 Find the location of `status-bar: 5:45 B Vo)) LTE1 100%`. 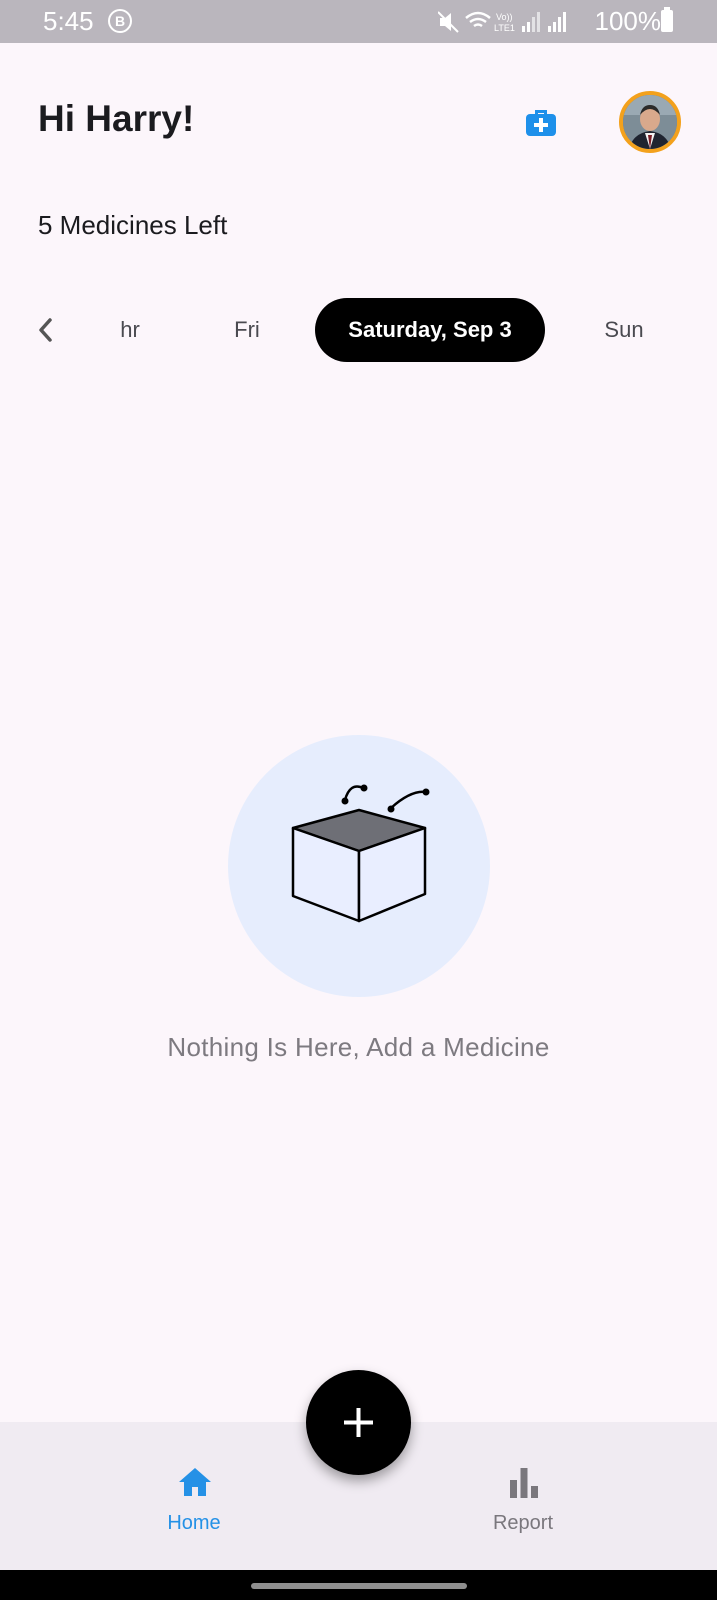

status-bar: 5:45 B Vo)) LTE1 100% is located at coordinates (358, 21).